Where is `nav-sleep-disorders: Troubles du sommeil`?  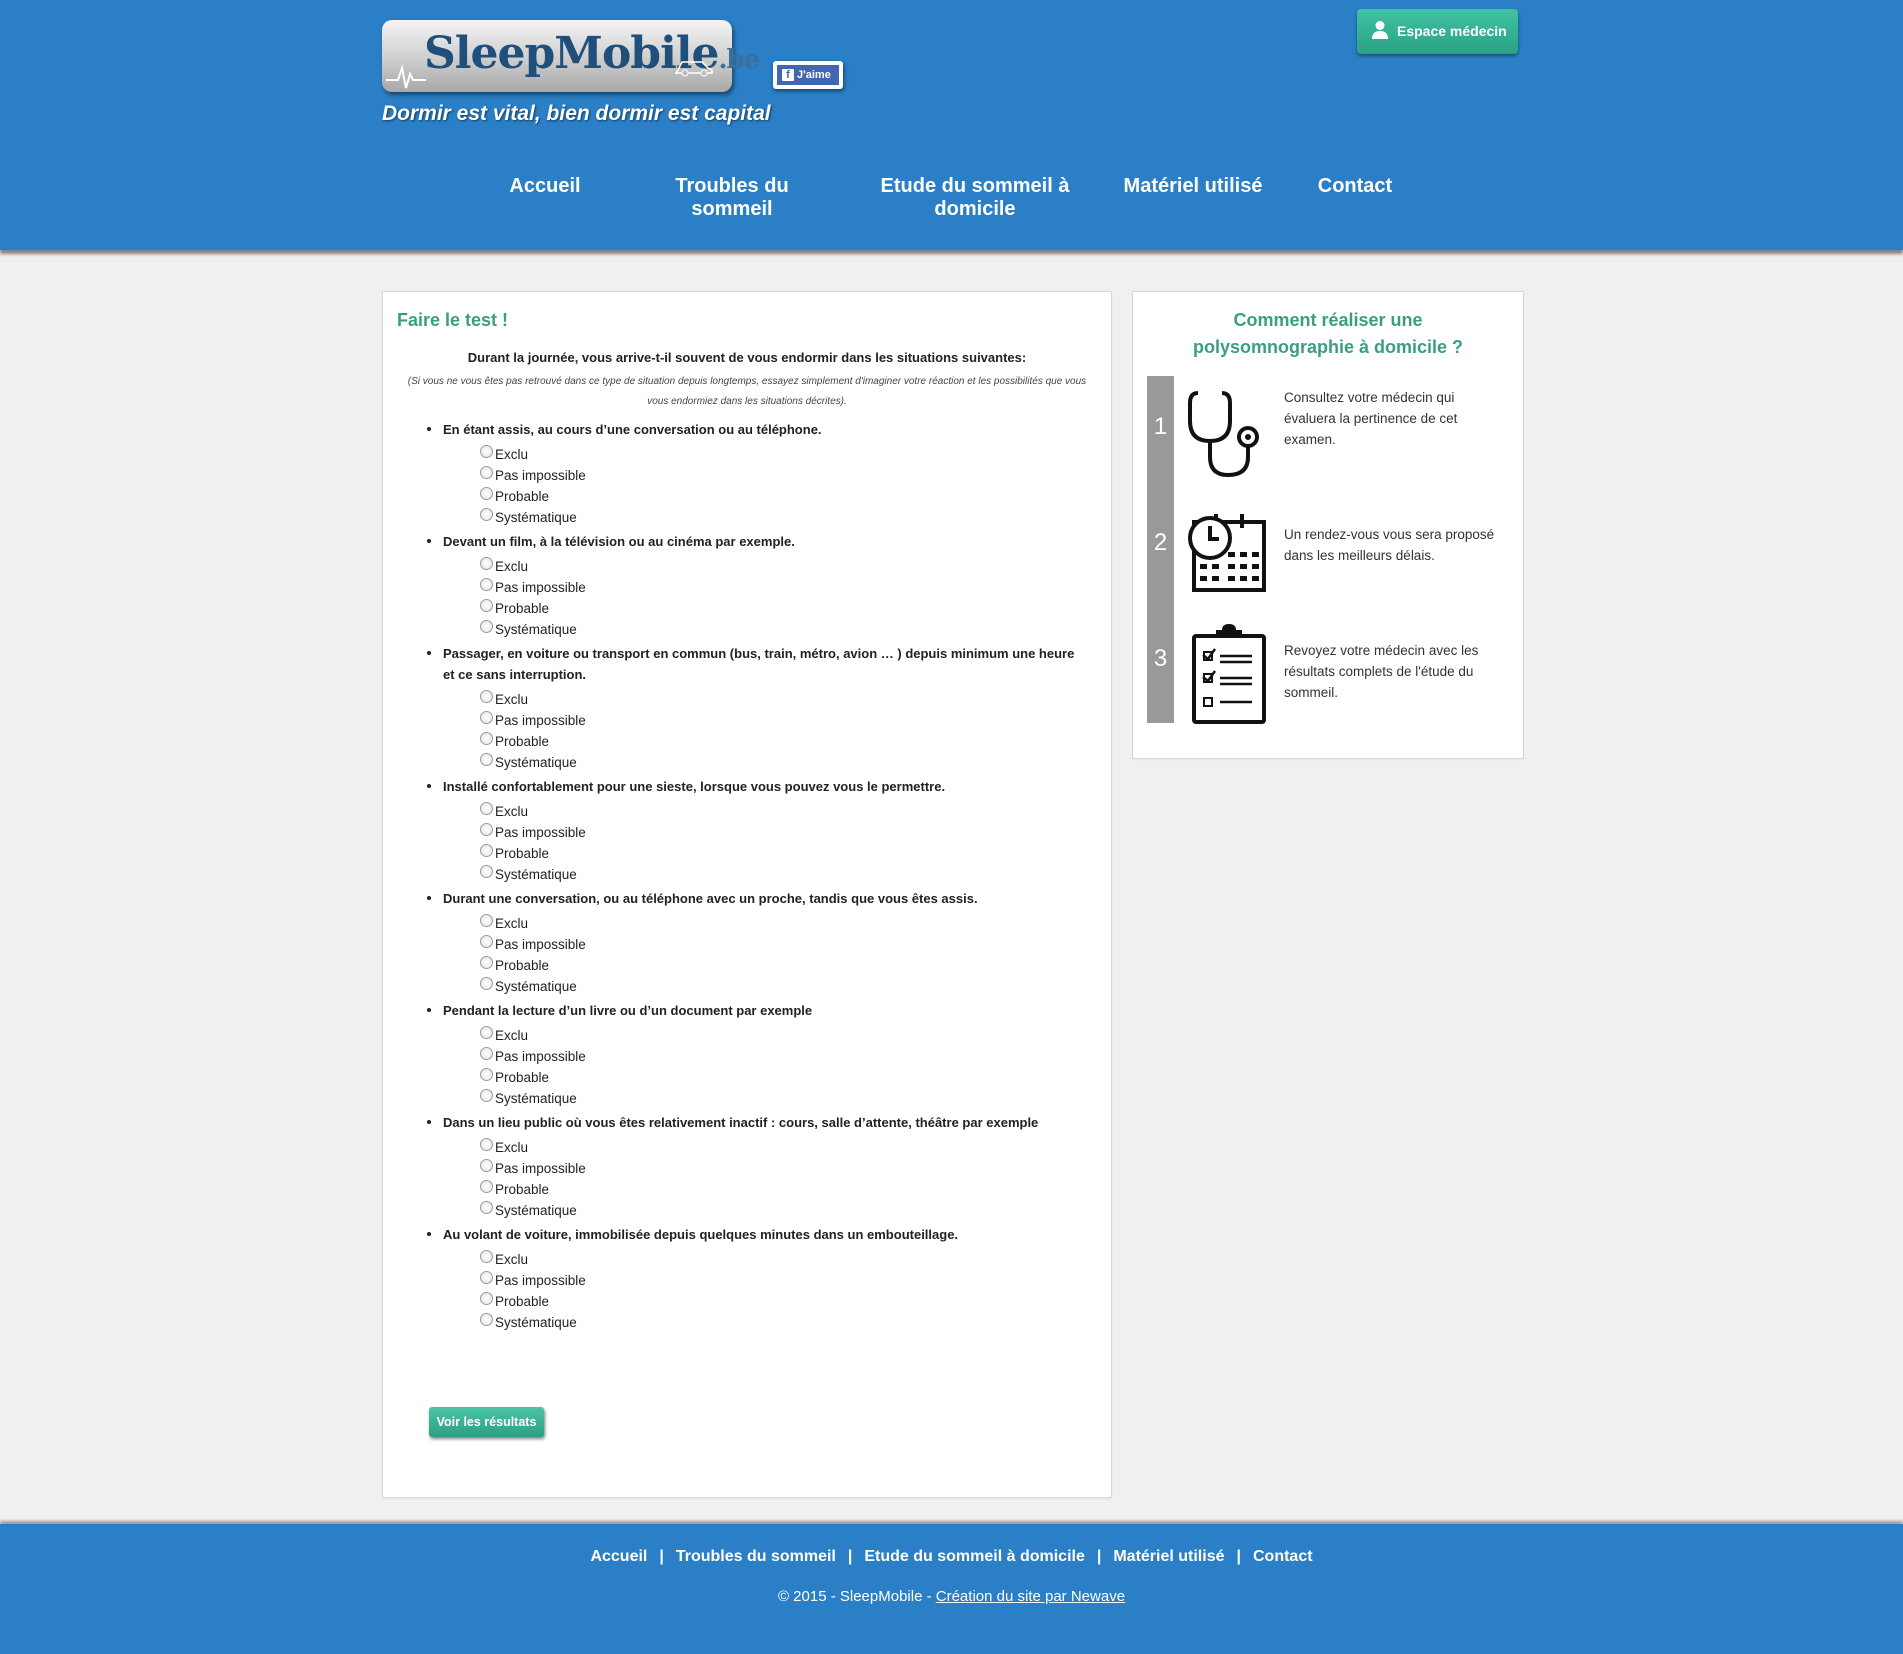
nav-sleep-disorders: Troubles du sommeil is located at coordinates (732, 198).